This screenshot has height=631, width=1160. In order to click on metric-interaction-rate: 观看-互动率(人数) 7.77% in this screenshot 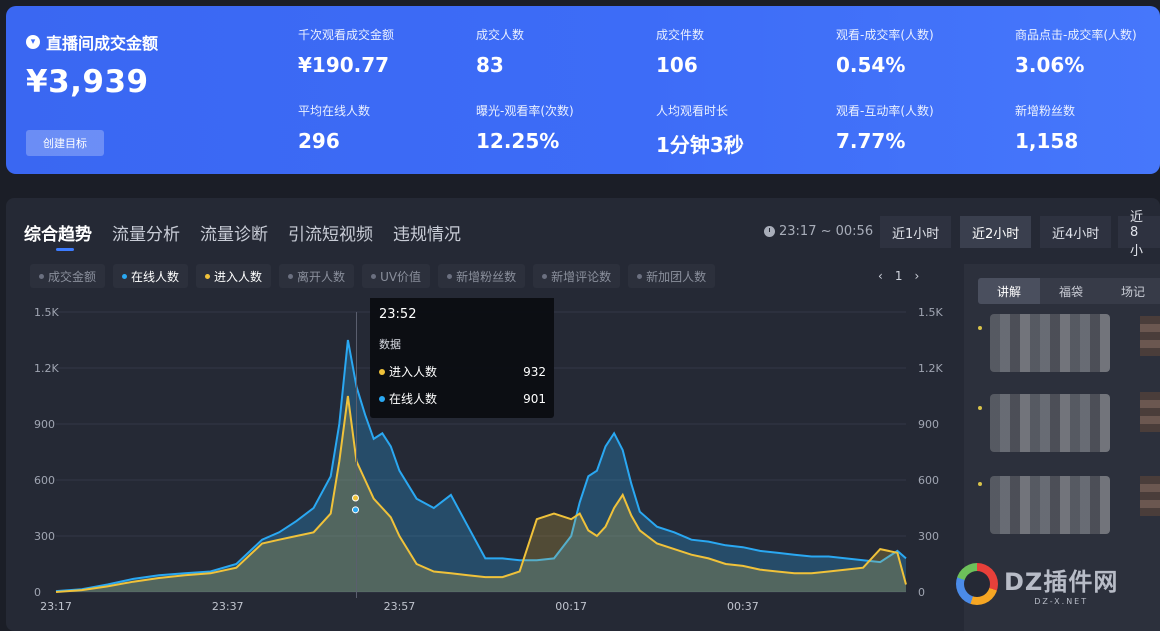, I will do `click(885, 127)`.